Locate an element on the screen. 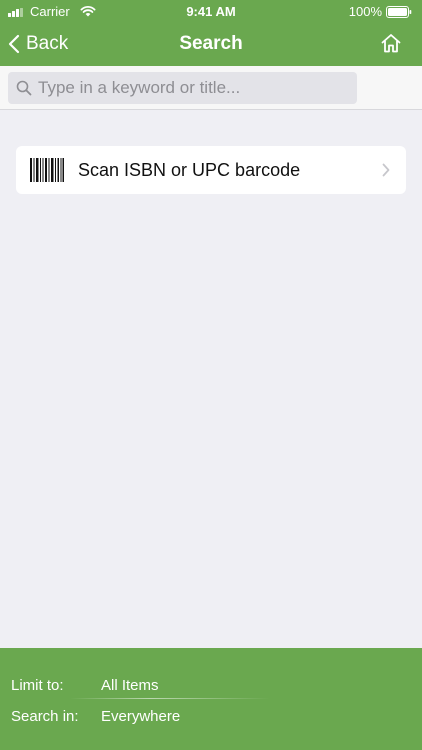  search-in-row: Search in: Everywhere is located at coordinates (211, 718).